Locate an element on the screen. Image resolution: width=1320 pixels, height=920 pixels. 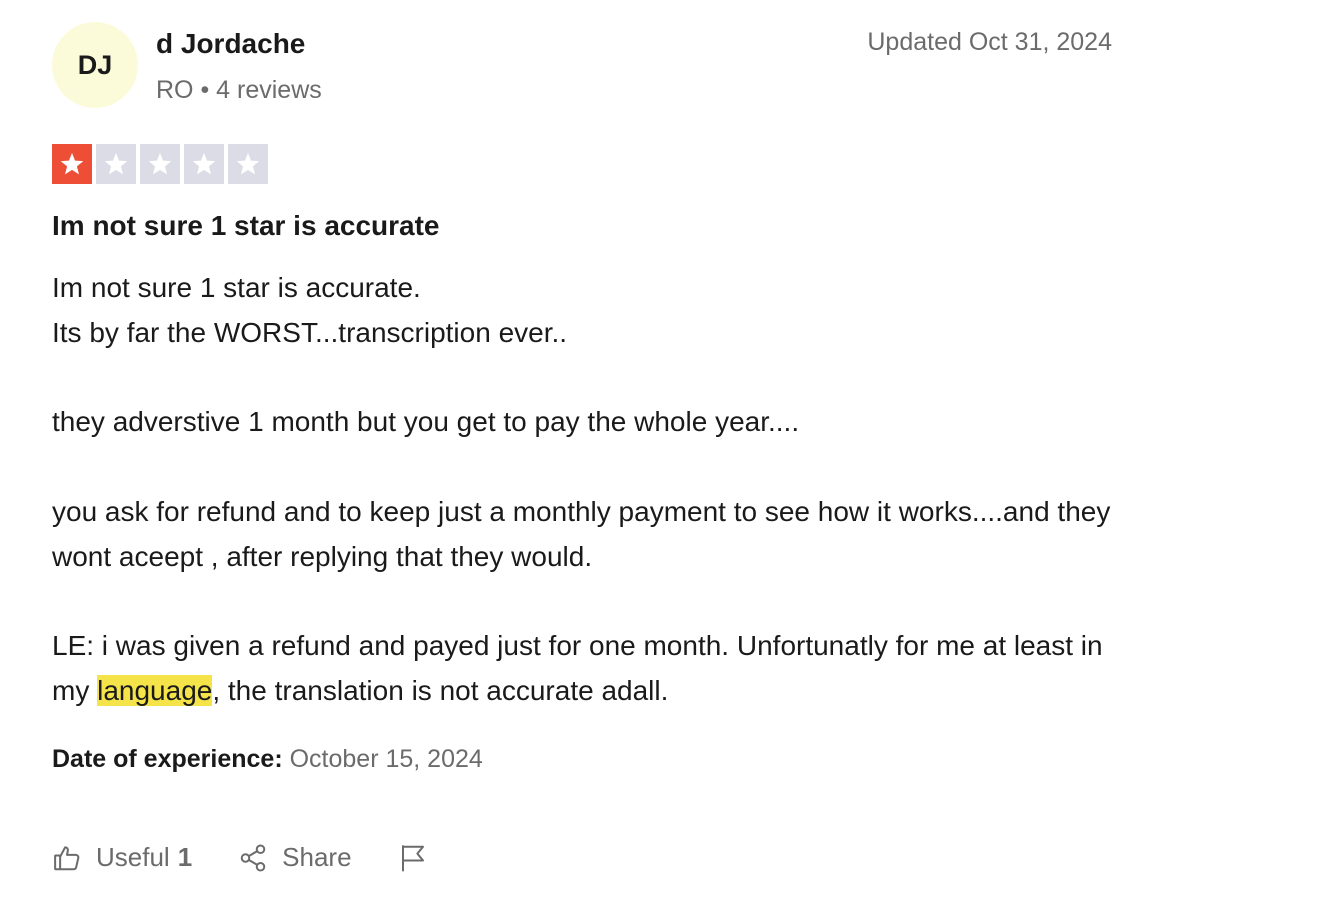
report-button is located at coordinates (420, 858).